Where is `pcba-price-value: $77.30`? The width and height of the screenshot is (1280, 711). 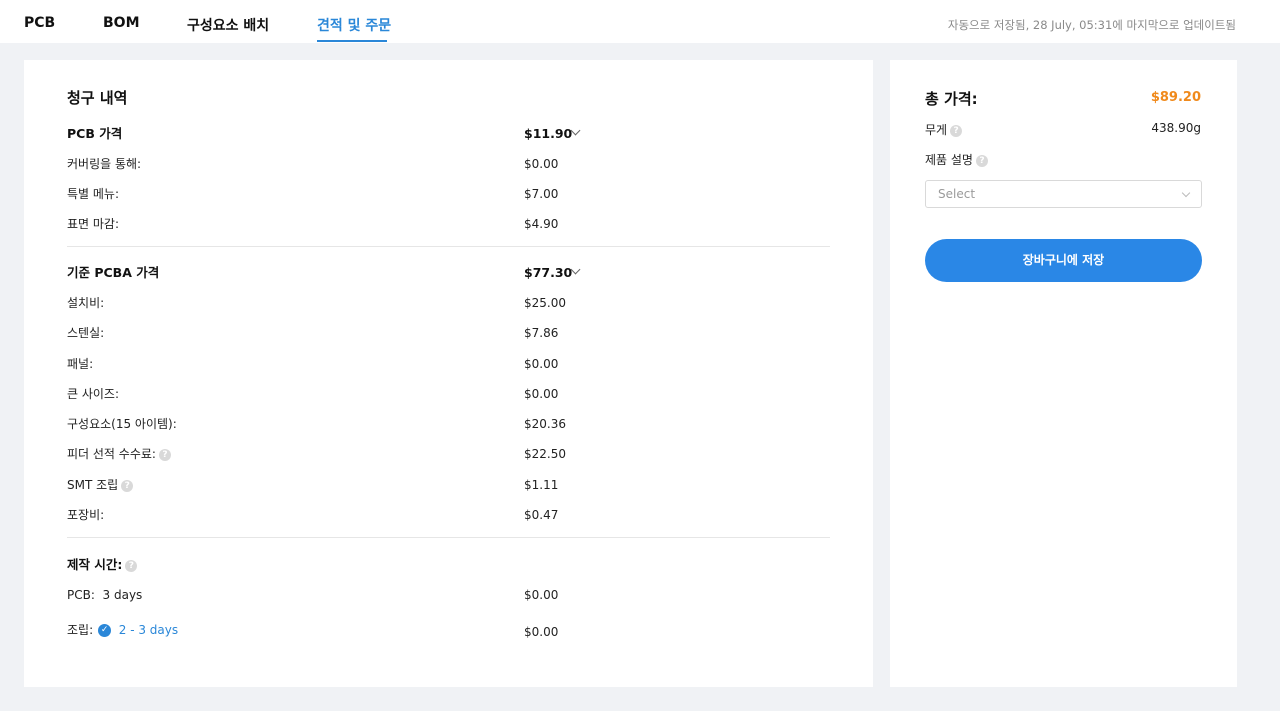
pcba-price-value: $77.30 is located at coordinates (548, 272).